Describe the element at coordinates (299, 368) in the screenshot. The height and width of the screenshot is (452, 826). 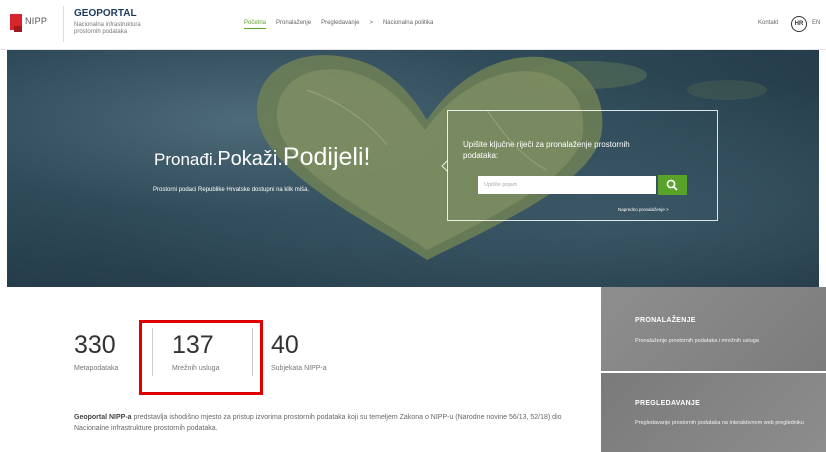
I see `stat-subjekata-label: Subjekata NIPP-a` at that location.